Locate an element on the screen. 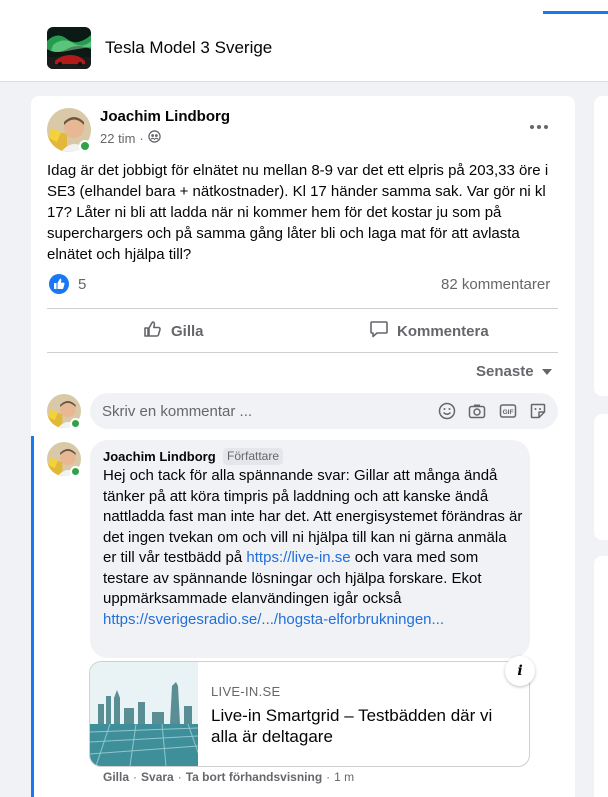  like-button: Gilla is located at coordinates (173, 331).